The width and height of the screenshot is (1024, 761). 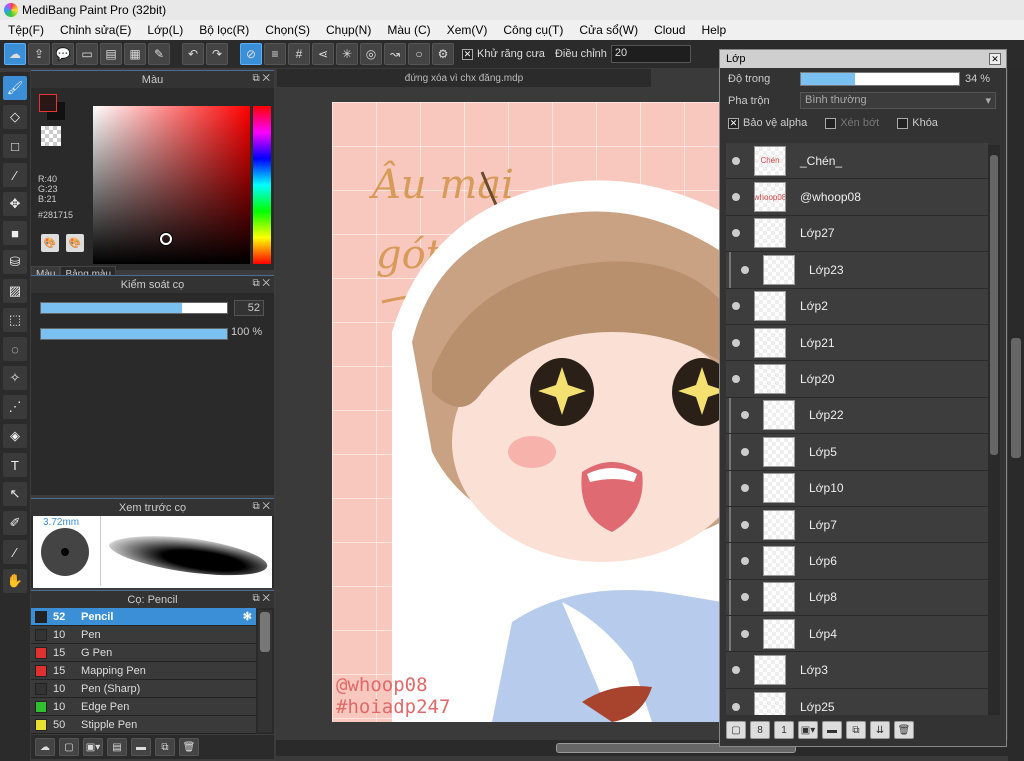 I want to click on operation-tool-icon: ↖, so click(x=15, y=494).